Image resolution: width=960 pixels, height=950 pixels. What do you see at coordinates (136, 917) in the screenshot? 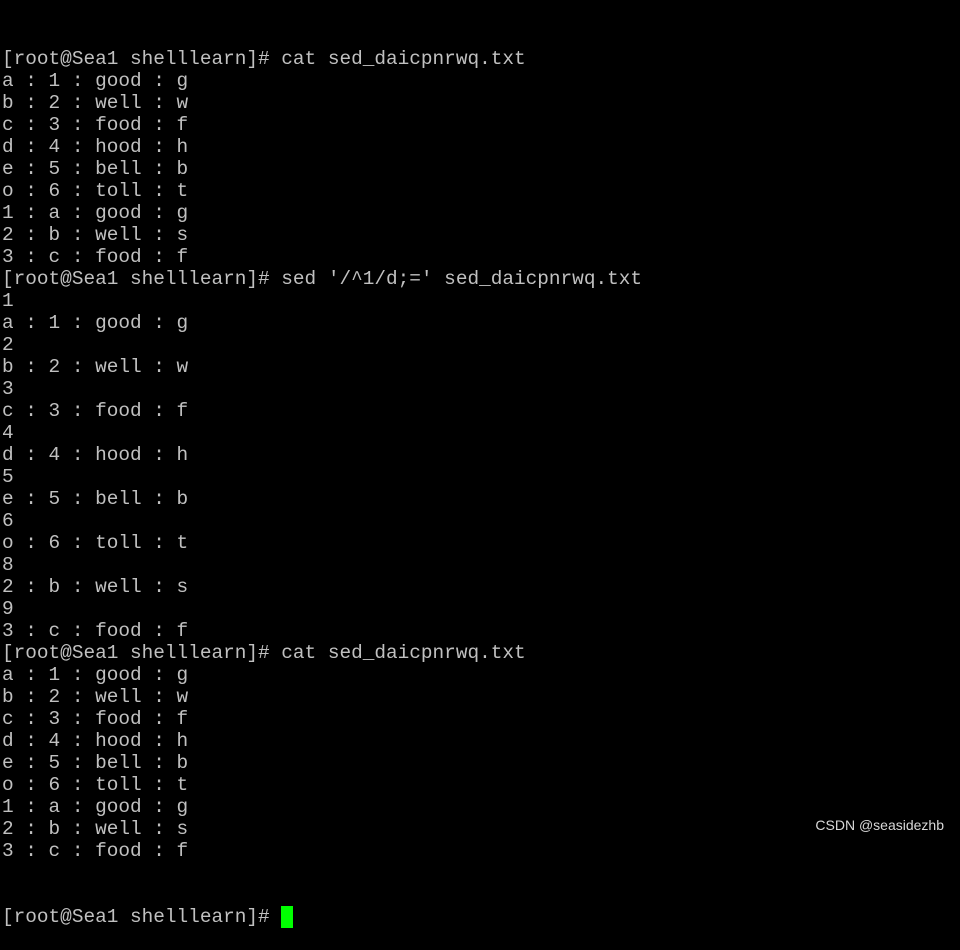
I see `prompt: [root@Sea1 shelllearn]#` at bounding box center [136, 917].